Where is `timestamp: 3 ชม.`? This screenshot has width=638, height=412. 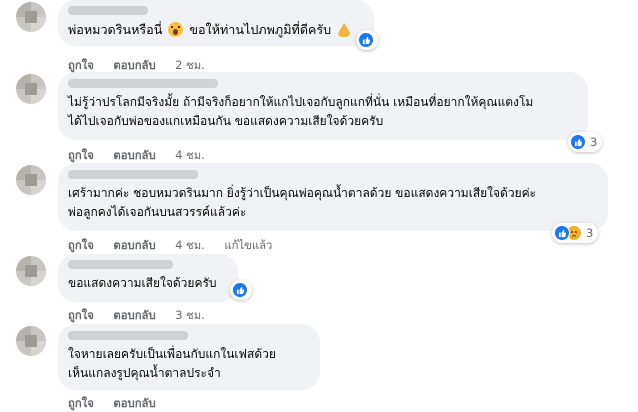 timestamp: 3 ชม. is located at coordinates (189, 315).